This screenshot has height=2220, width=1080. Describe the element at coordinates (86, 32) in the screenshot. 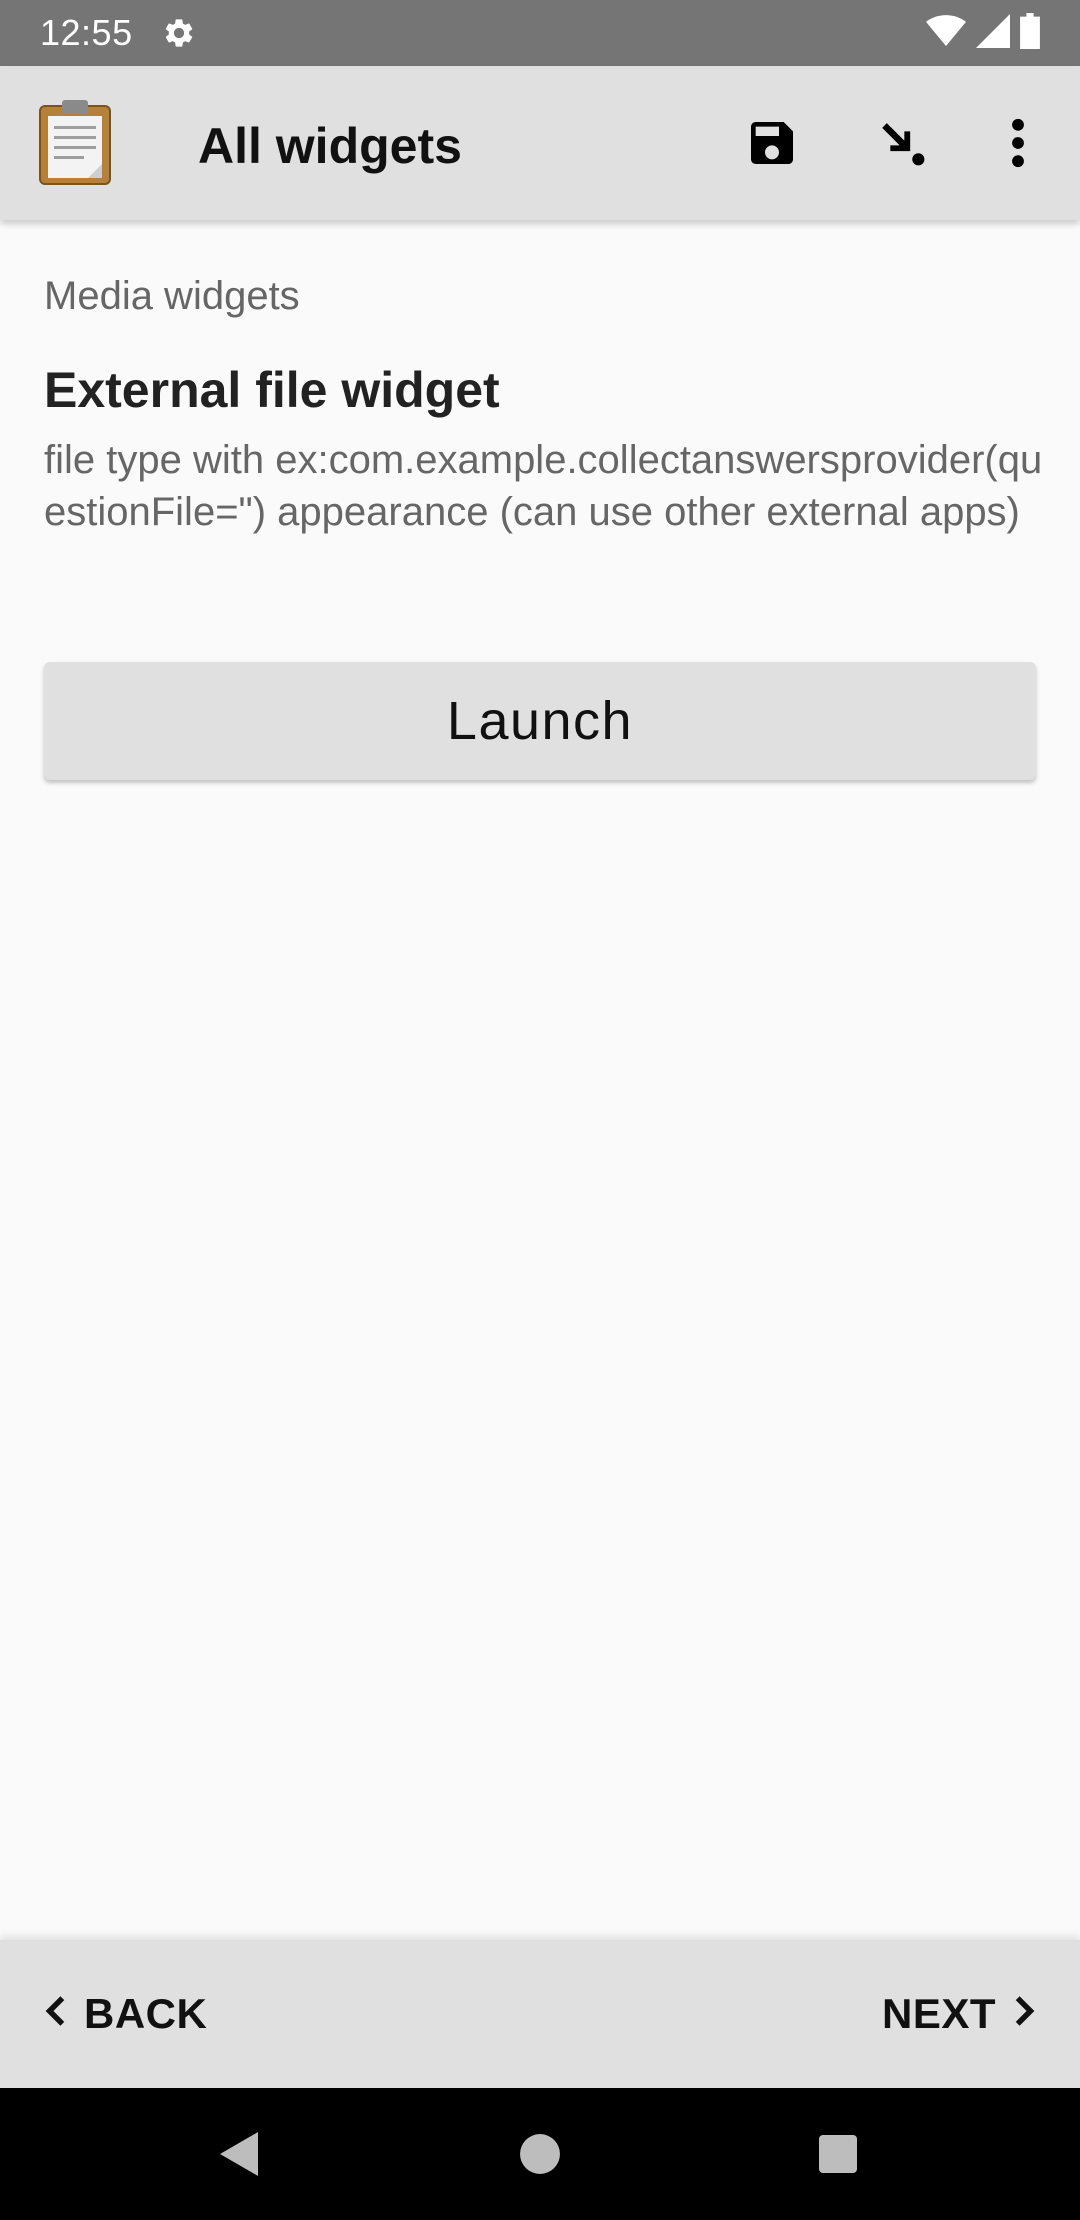

I see `status-time: 12:55` at that location.